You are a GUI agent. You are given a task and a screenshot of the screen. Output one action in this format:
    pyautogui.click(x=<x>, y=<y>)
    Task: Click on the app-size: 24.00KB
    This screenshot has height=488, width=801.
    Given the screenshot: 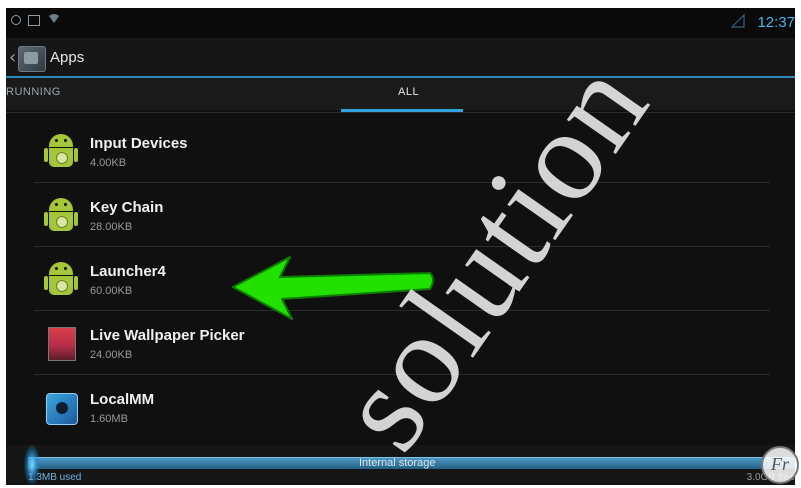 What is the action you would take?
    pyautogui.click(x=111, y=355)
    